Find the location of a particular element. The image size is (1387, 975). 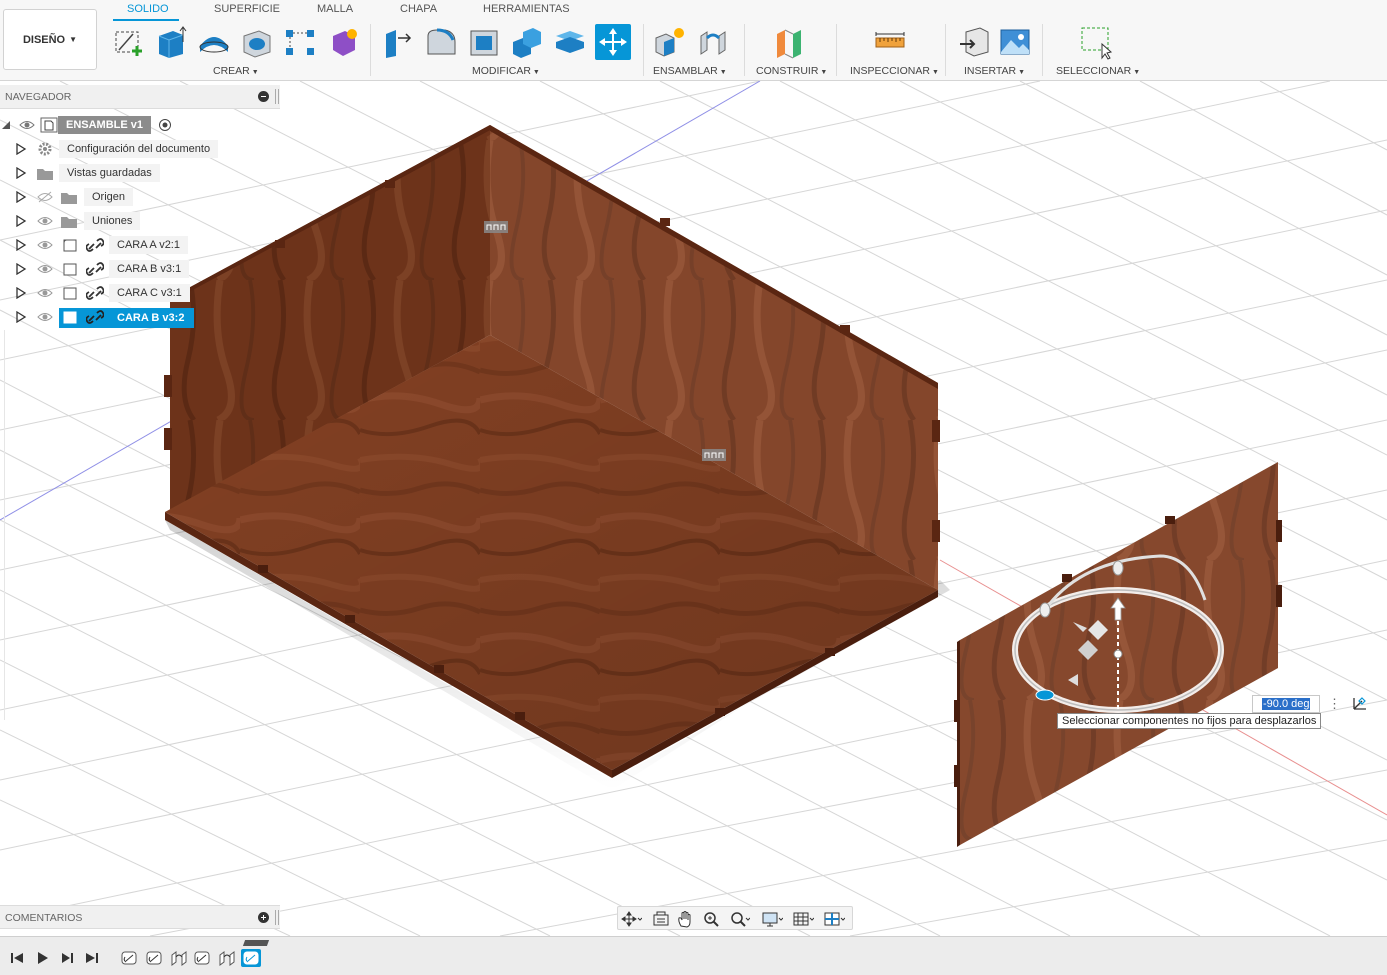

group-inspeccionar: INSPECCIONAR ▼ is located at coordinates (894, 71).